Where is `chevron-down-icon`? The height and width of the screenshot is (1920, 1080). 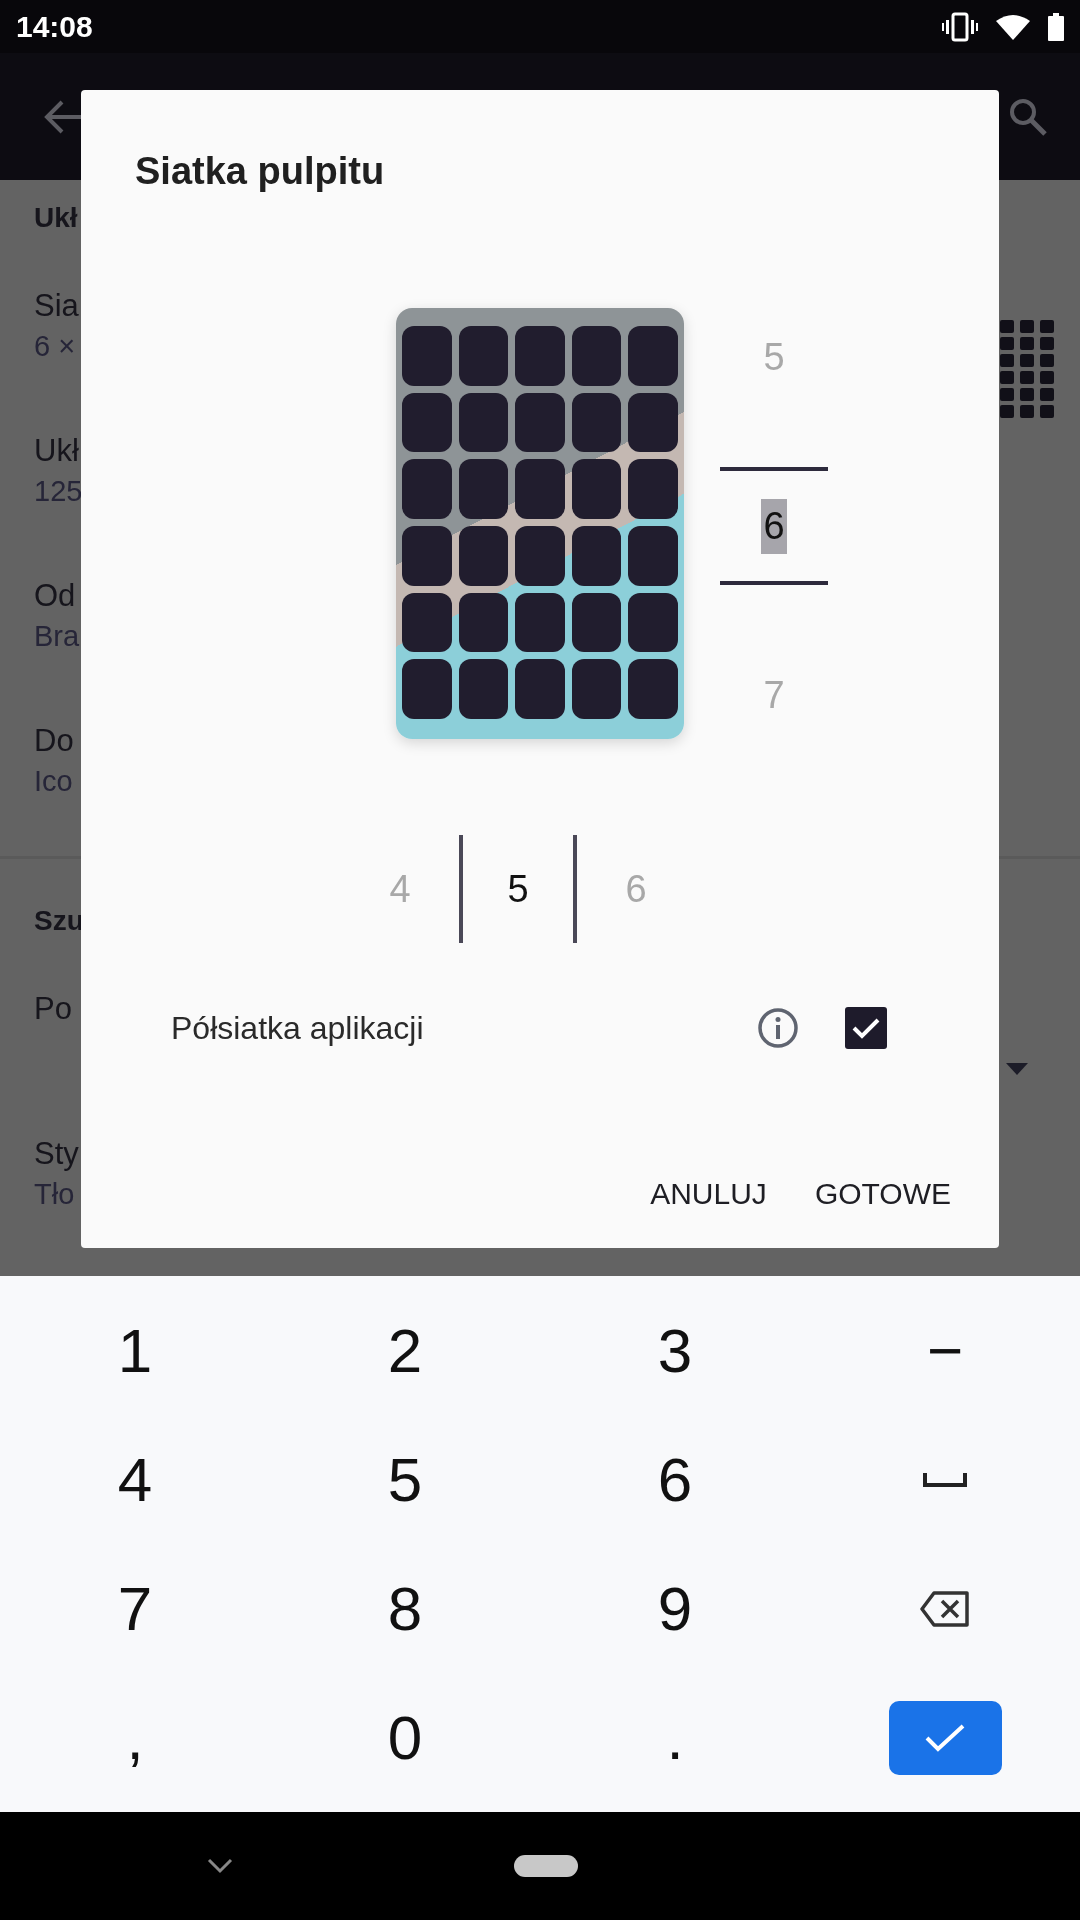 chevron-down-icon is located at coordinates (220, 1866).